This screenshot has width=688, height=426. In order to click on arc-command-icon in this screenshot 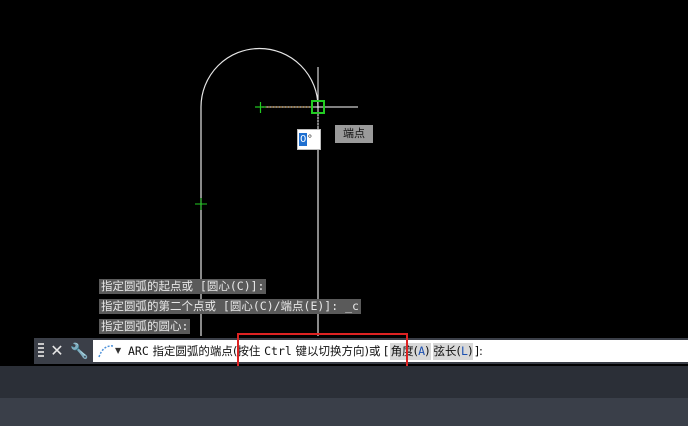, I will do `click(107, 351)`.